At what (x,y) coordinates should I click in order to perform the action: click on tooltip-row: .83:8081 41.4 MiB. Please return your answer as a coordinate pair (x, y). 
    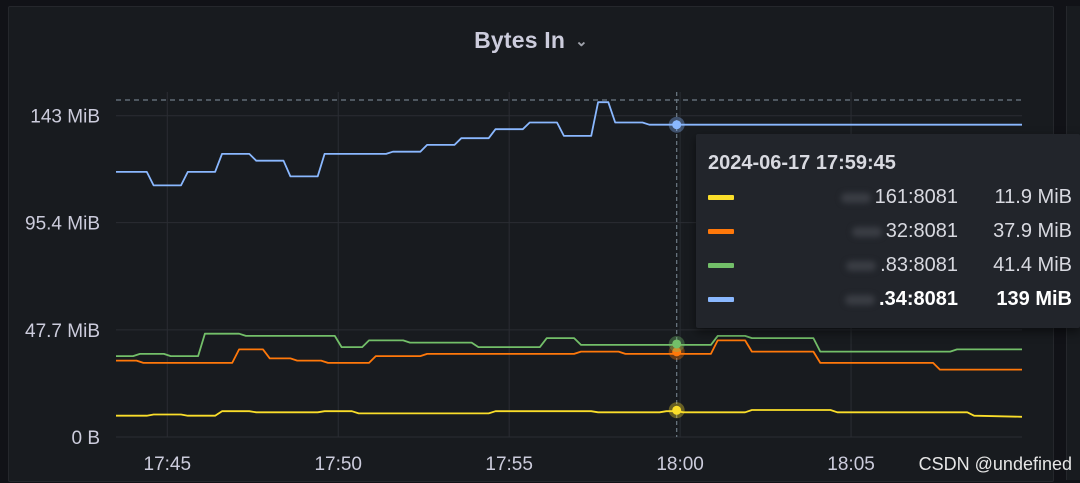
    Looking at the image, I should click on (888, 265).